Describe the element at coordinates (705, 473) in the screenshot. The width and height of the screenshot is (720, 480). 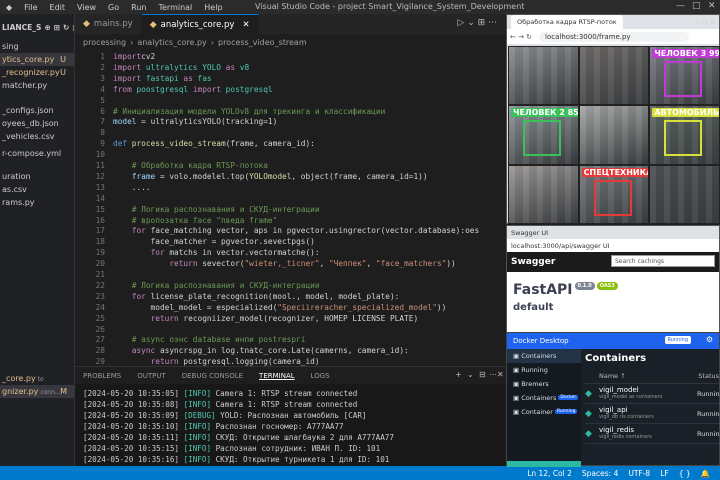
I see `notification-icon: 🔔` at that location.